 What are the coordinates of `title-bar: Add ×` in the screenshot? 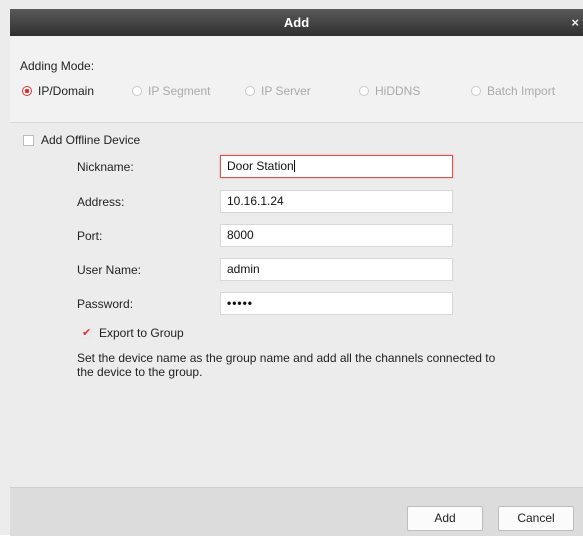 It's located at (296, 22).